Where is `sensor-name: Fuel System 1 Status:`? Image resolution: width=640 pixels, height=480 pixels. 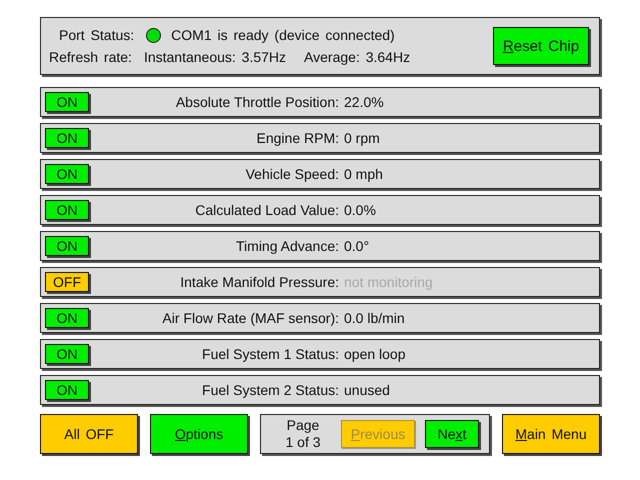 sensor-name: Fuel System 1 Status: is located at coordinates (270, 354).